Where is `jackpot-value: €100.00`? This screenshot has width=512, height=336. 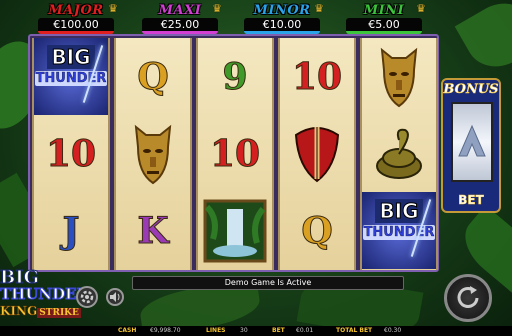
jackpot-value: €100.00 is located at coordinates (76, 26).